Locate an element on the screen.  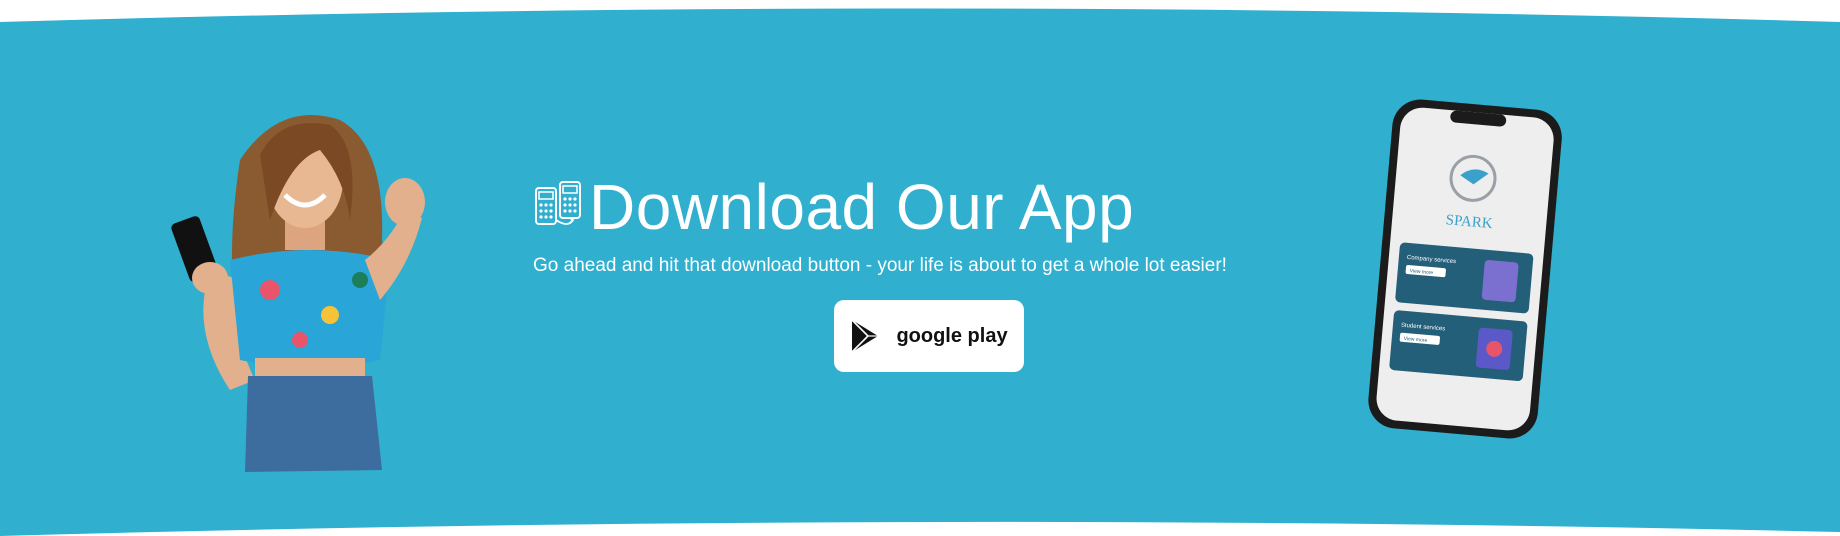
mobile-payment-icon is located at coordinates (558, 203).